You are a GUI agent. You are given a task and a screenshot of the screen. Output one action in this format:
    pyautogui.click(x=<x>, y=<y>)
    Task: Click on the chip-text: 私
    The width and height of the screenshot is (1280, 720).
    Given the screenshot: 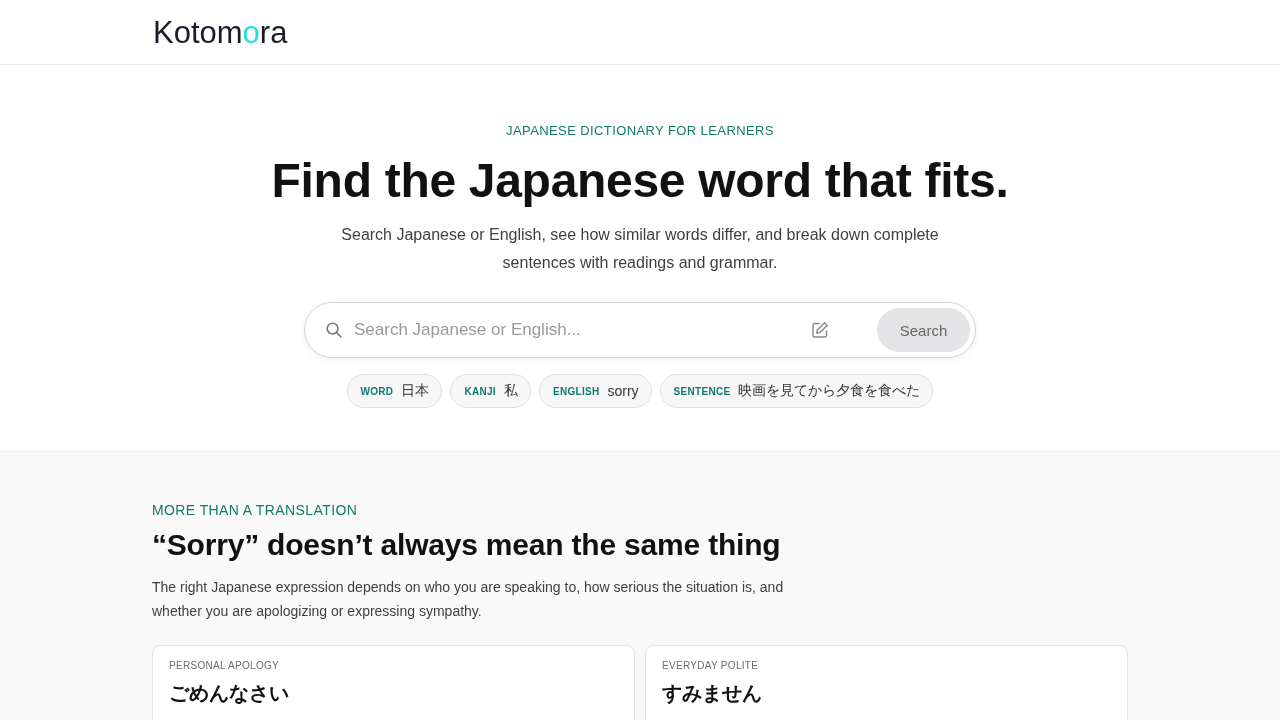 What is the action you would take?
    pyautogui.click(x=510, y=391)
    